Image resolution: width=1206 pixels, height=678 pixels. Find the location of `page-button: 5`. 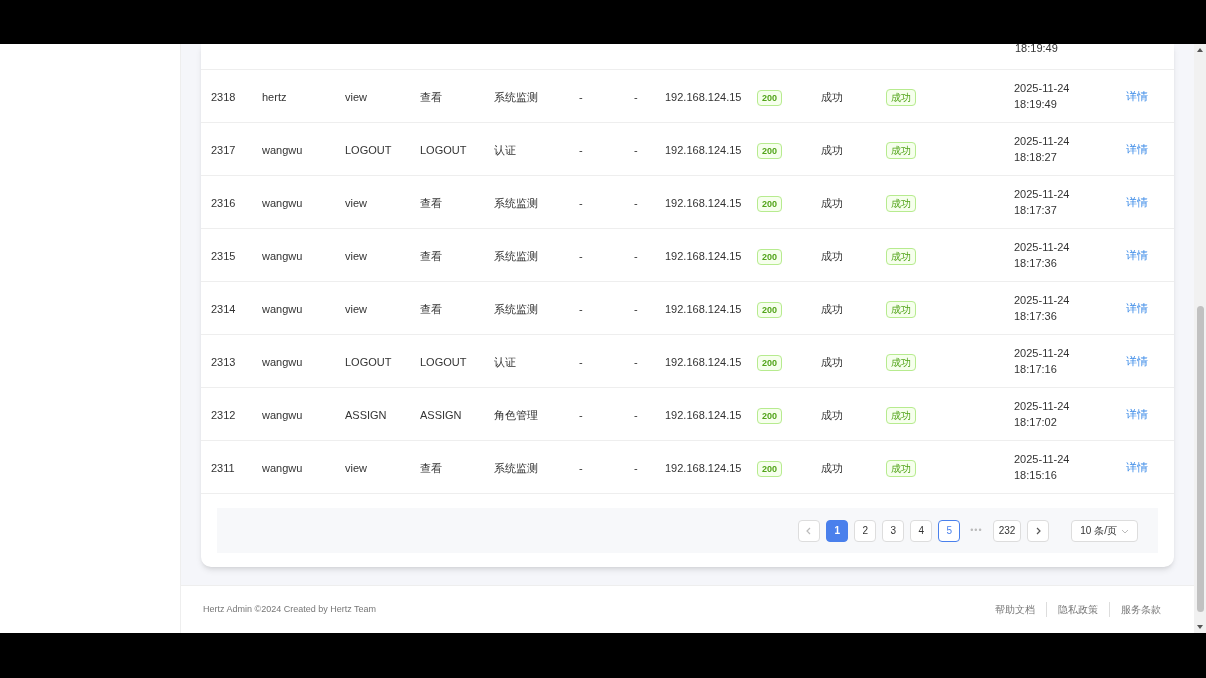

page-button: 5 is located at coordinates (949, 530).